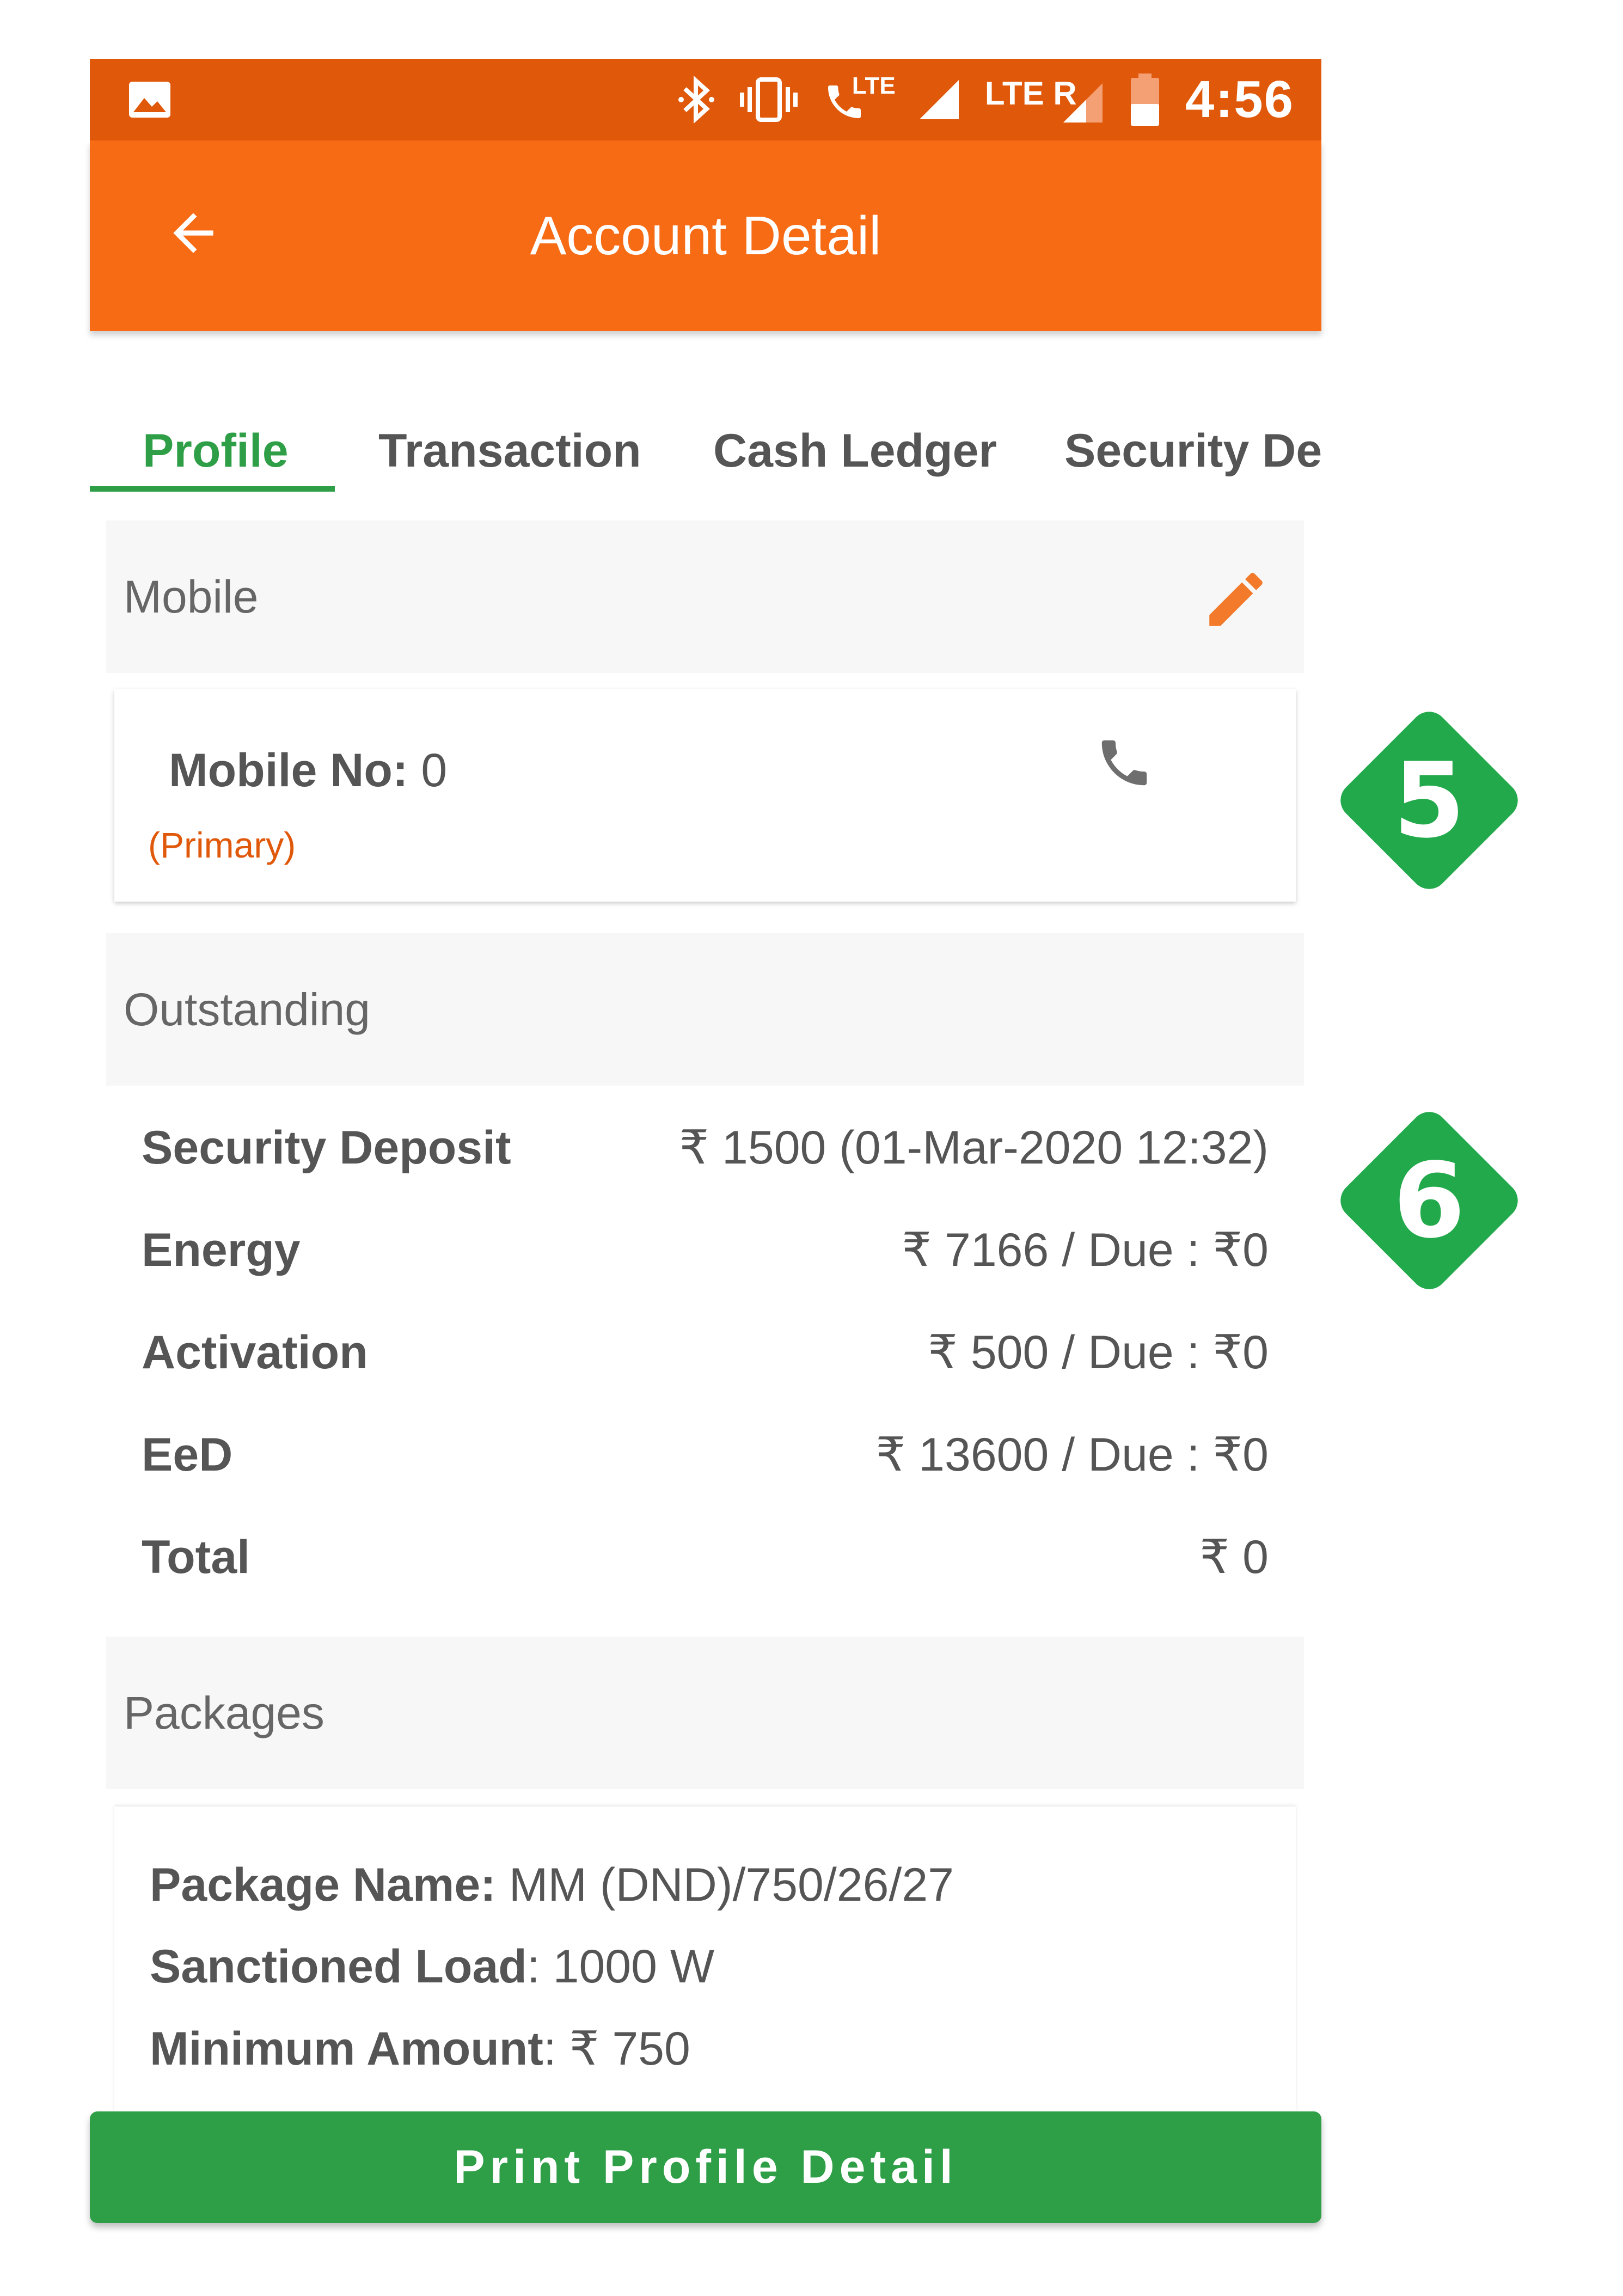  I want to click on mobile-number-value: 0, so click(434, 770).